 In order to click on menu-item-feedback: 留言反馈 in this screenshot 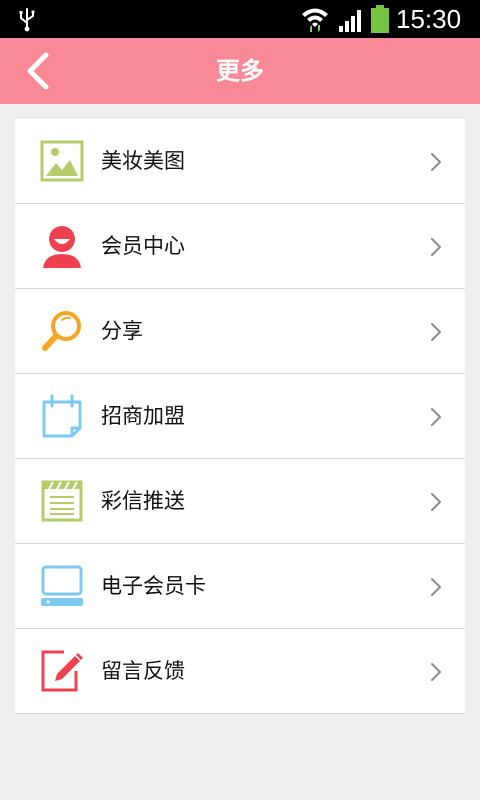, I will do `click(240, 671)`.